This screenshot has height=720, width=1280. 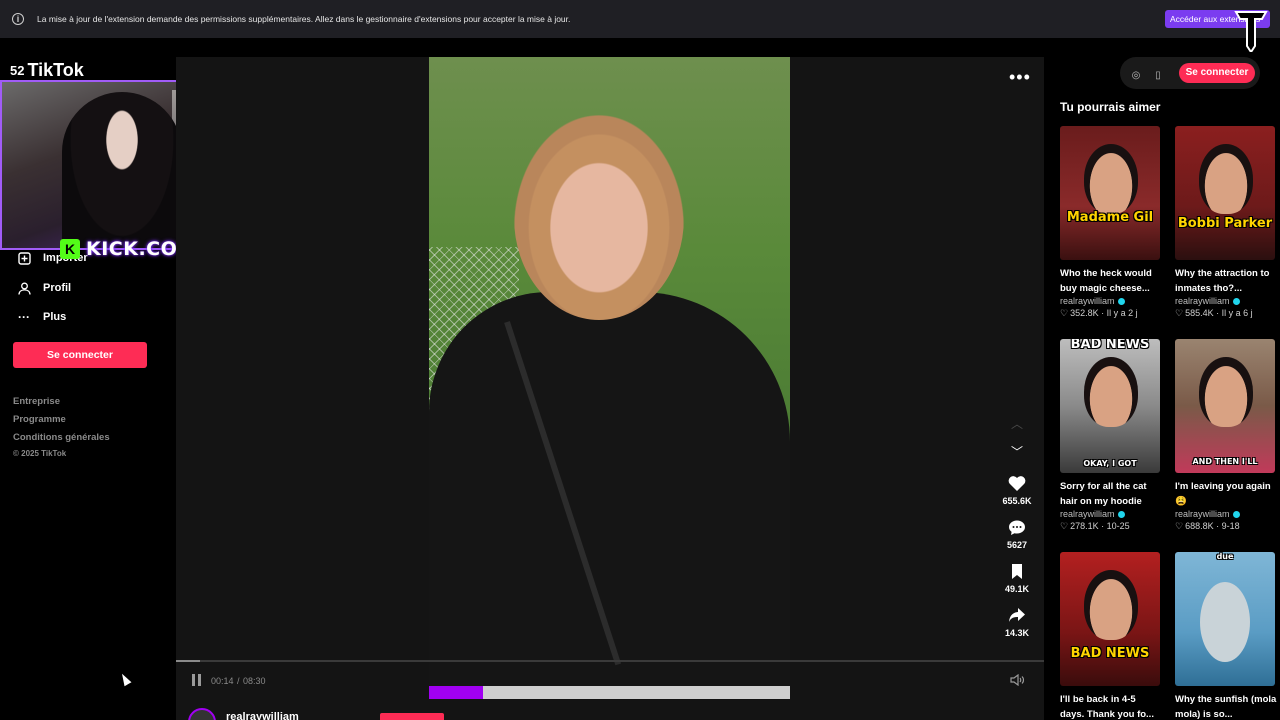 What do you see at coordinates (1017, 589) in the screenshot?
I see `bookmark-count: 49.1K` at bounding box center [1017, 589].